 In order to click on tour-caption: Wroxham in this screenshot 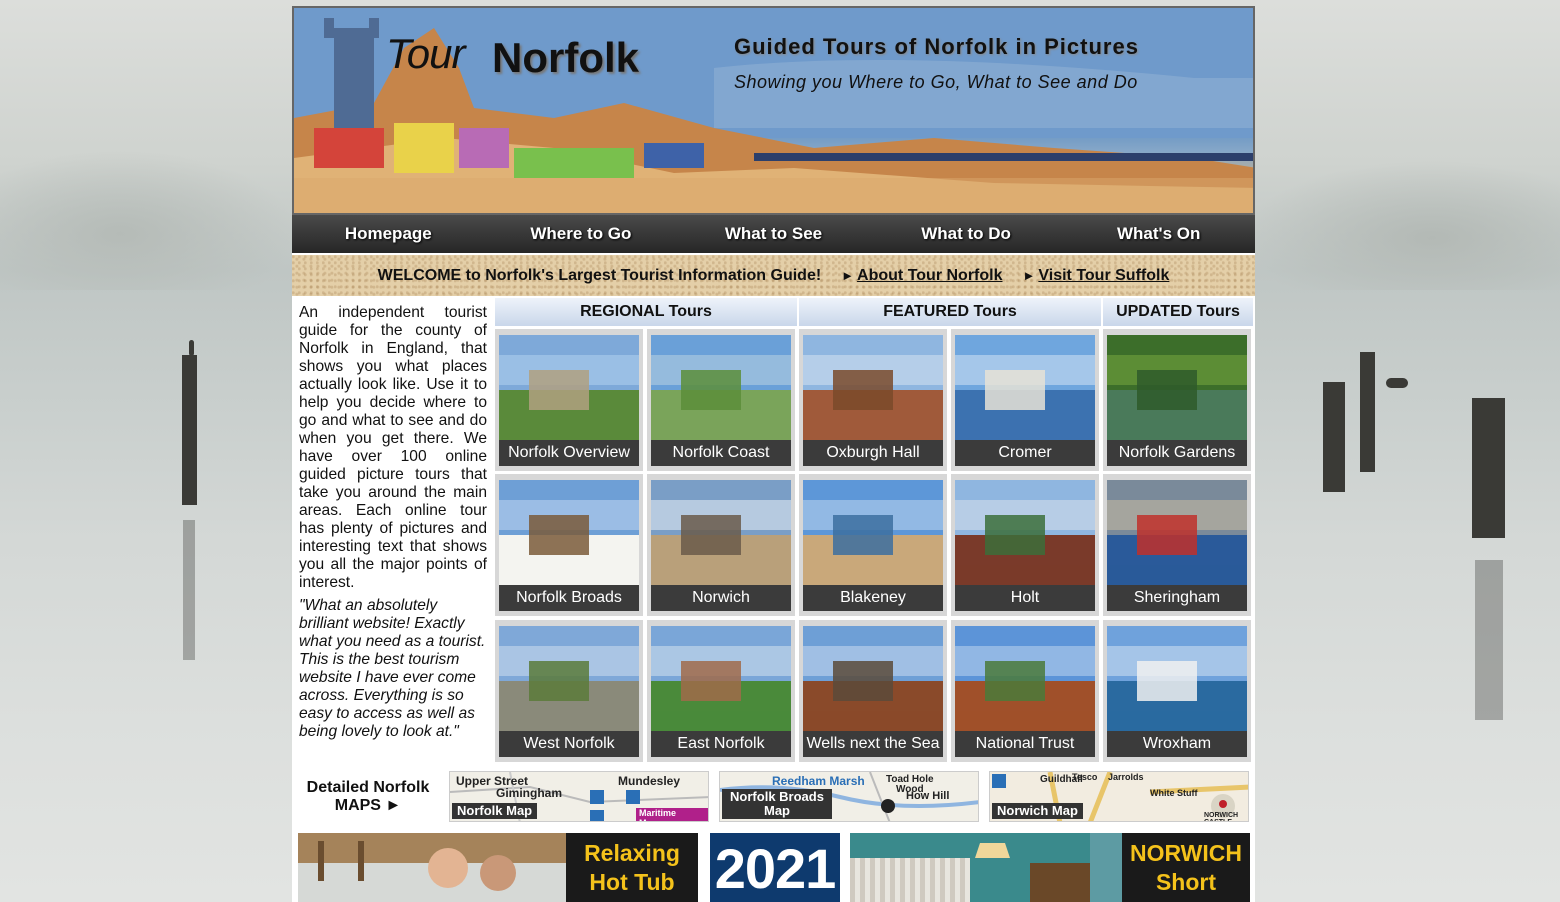, I will do `click(1177, 744)`.